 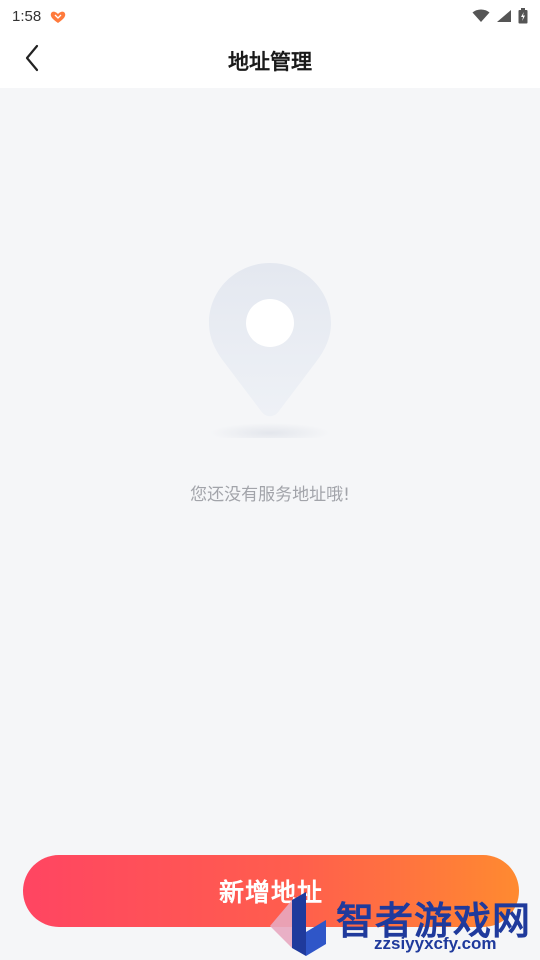 I want to click on status-time: 1:58, so click(x=27, y=16).